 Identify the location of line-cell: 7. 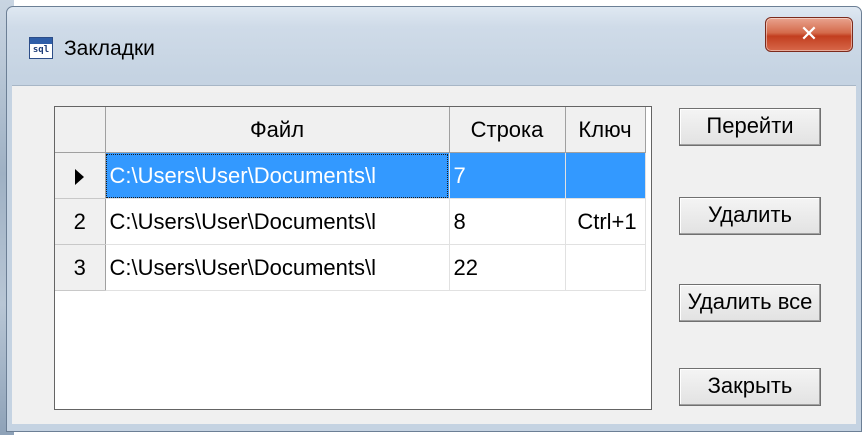
(507, 175).